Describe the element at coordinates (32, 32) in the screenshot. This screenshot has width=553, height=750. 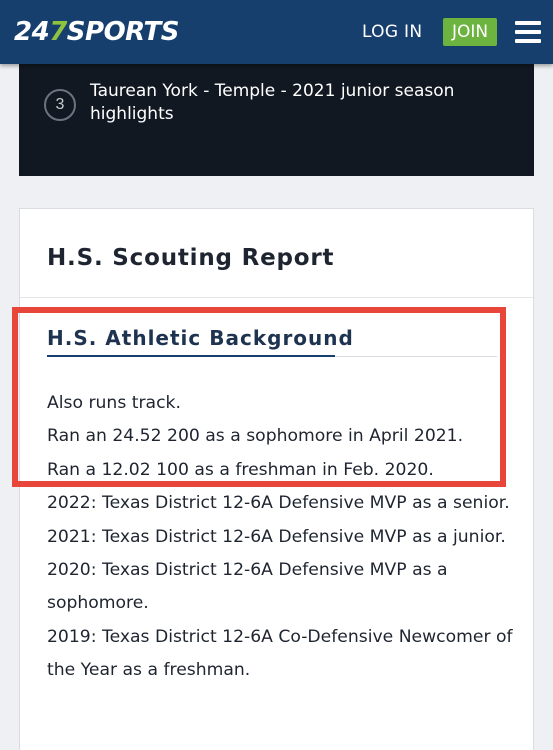
I see `logo-prefix: 24` at that location.